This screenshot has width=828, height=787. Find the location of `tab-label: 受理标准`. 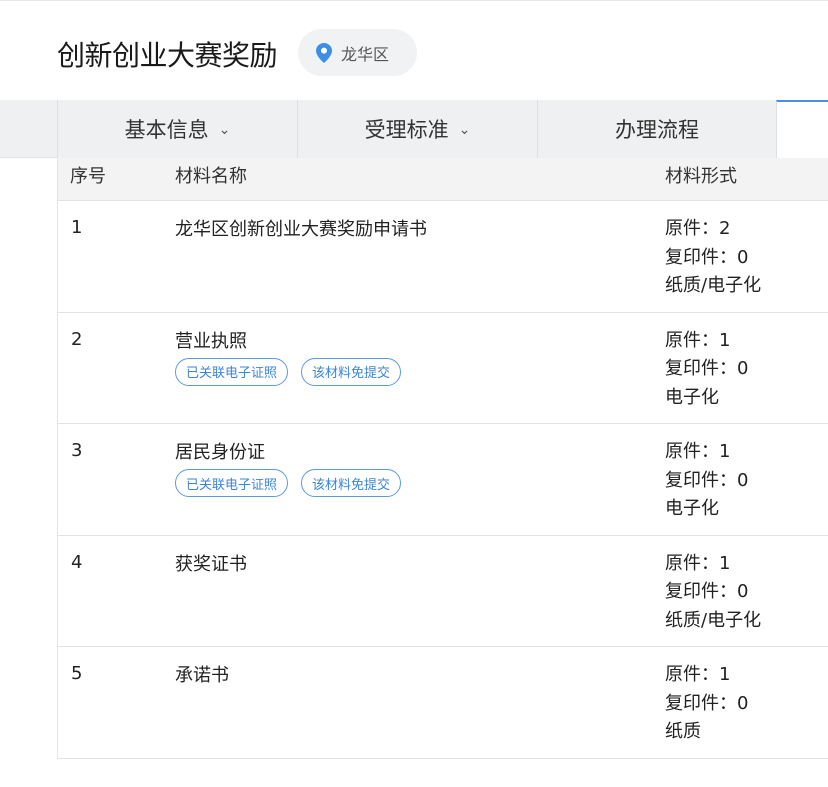

tab-label: 受理标准 is located at coordinates (406, 130).